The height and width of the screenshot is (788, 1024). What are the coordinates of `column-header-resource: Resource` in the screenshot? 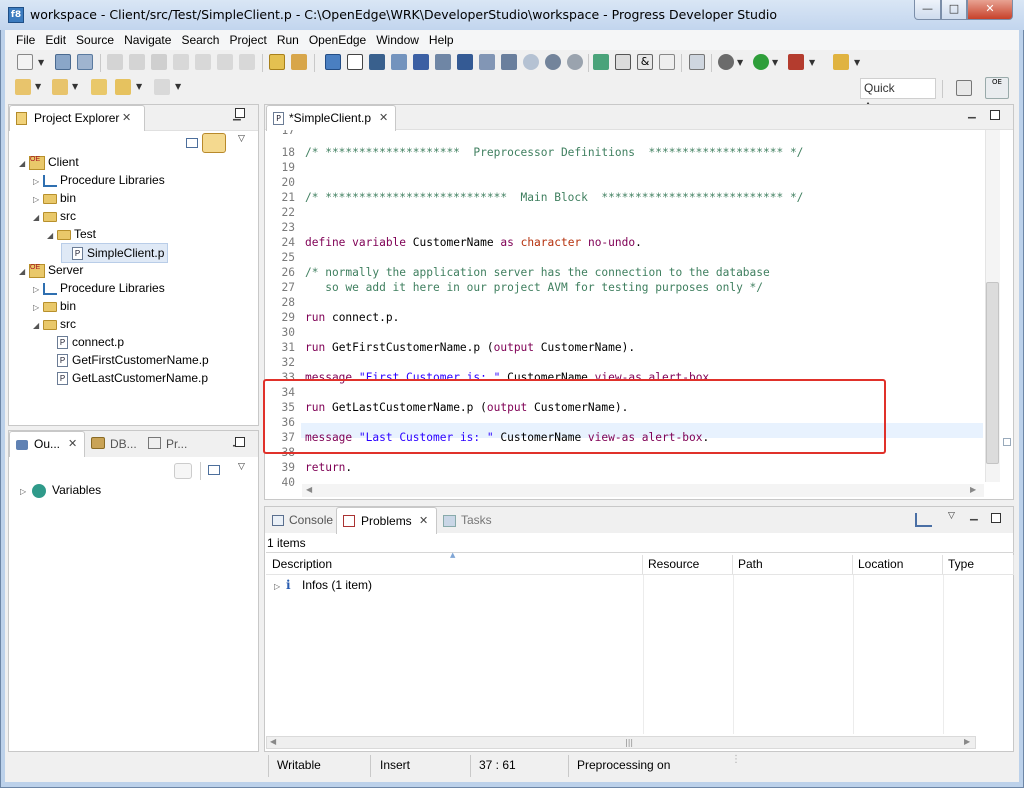 It's located at (688, 564).